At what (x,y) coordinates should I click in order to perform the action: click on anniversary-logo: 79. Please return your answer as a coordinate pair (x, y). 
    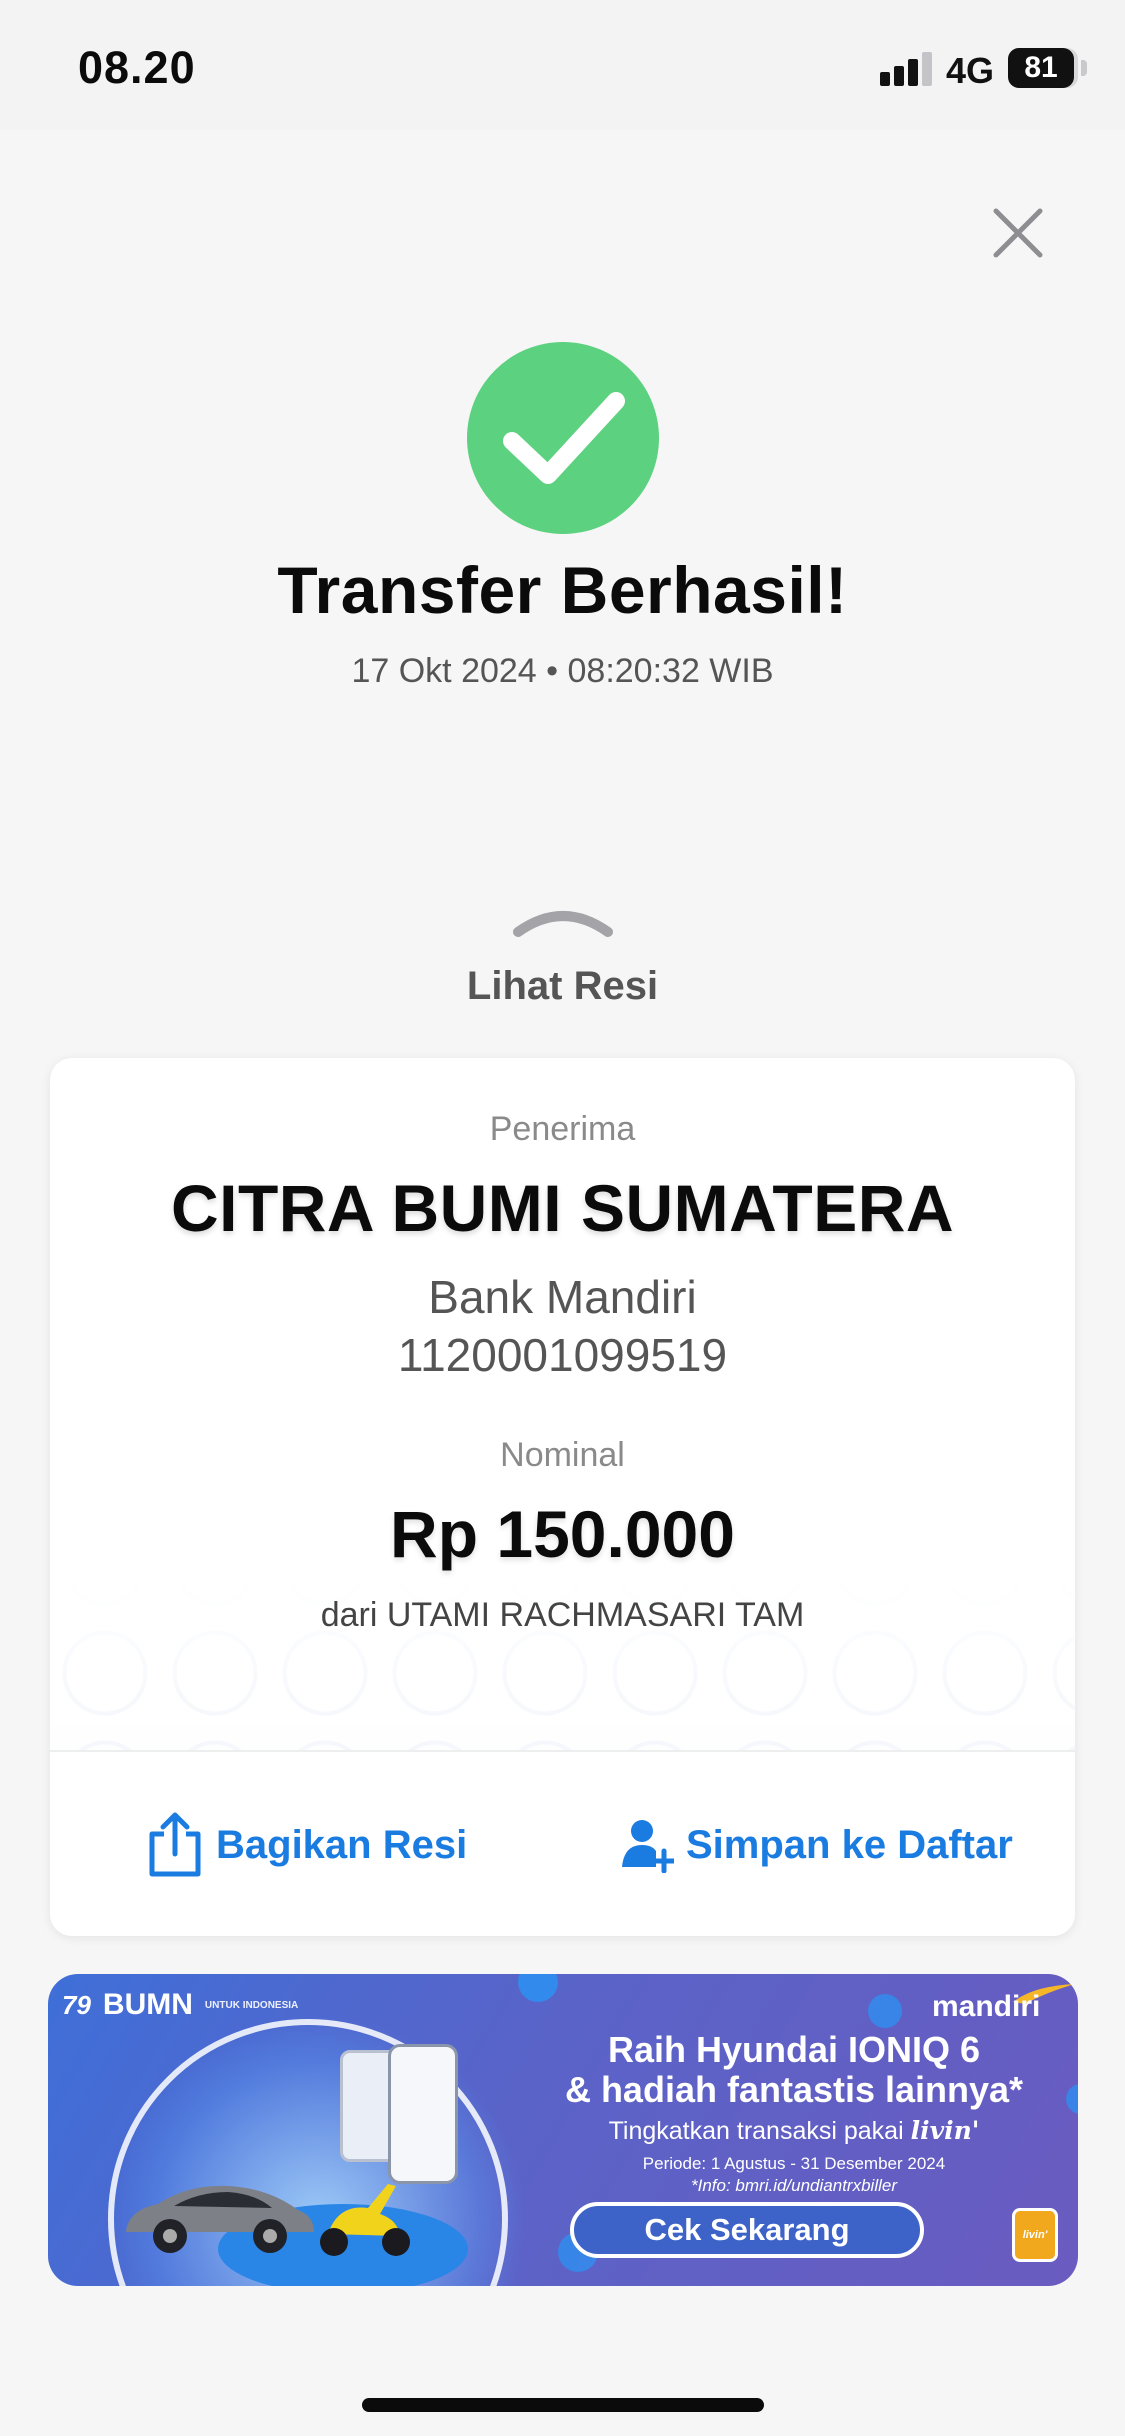
    Looking at the image, I should click on (76, 2004).